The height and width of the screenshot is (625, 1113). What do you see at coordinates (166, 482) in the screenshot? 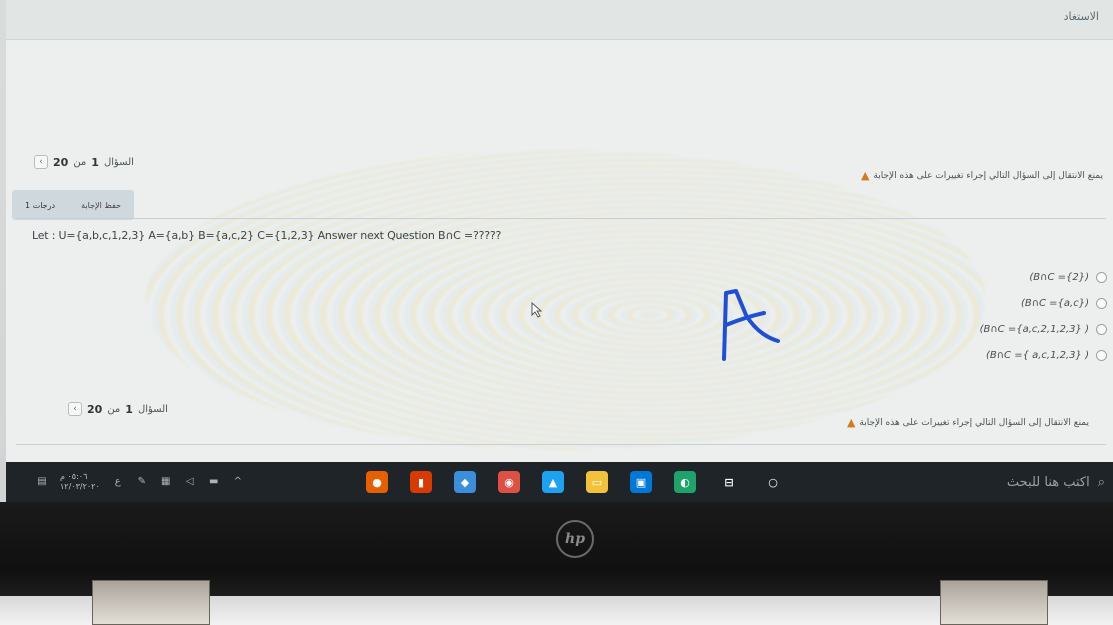
I see `keyboard-icon: ▦` at bounding box center [166, 482].